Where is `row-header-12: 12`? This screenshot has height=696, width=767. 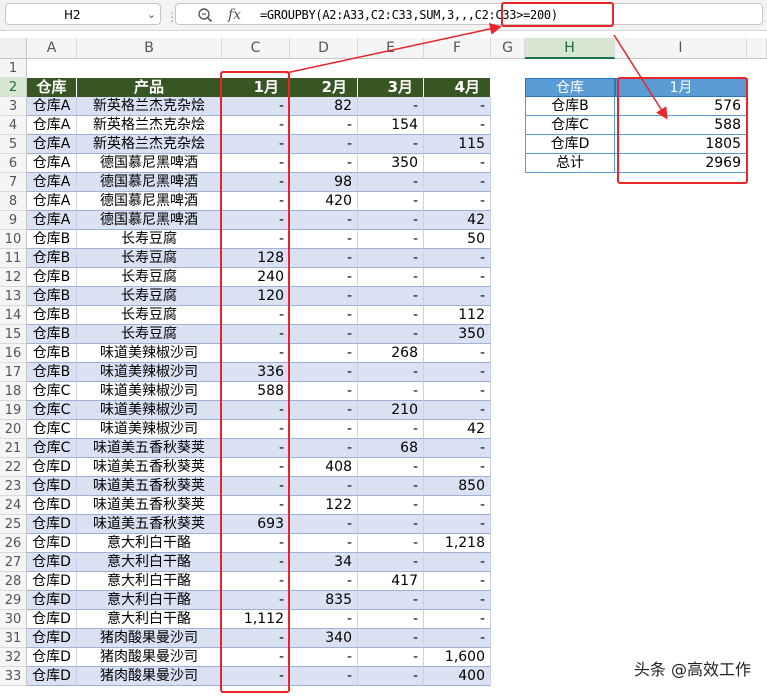 row-header-12: 12 is located at coordinates (13, 277).